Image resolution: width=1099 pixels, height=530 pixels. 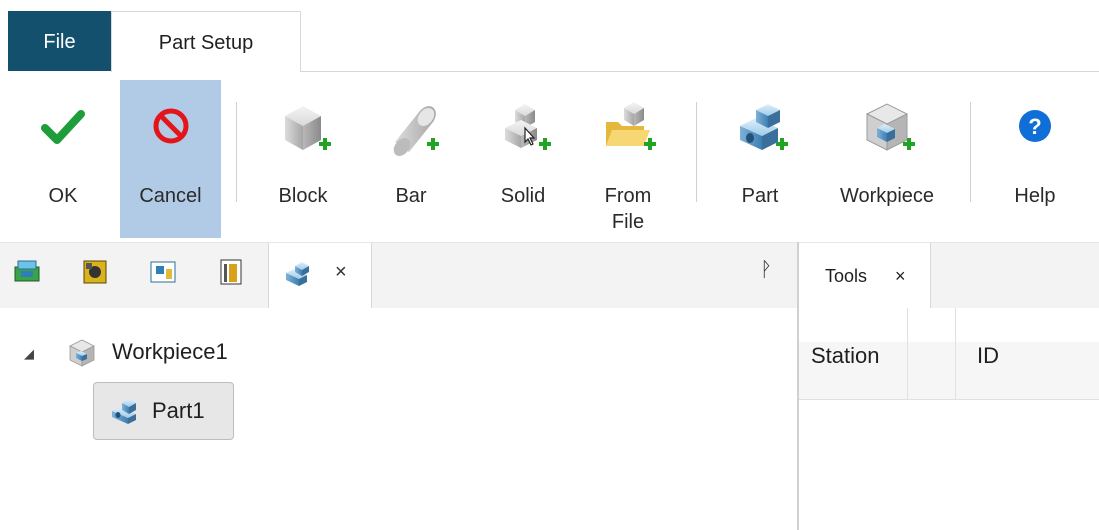 What do you see at coordinates (95, 272) in the screenshot?
I see `tooling-tab-icon` at bounding box center [95, 272].